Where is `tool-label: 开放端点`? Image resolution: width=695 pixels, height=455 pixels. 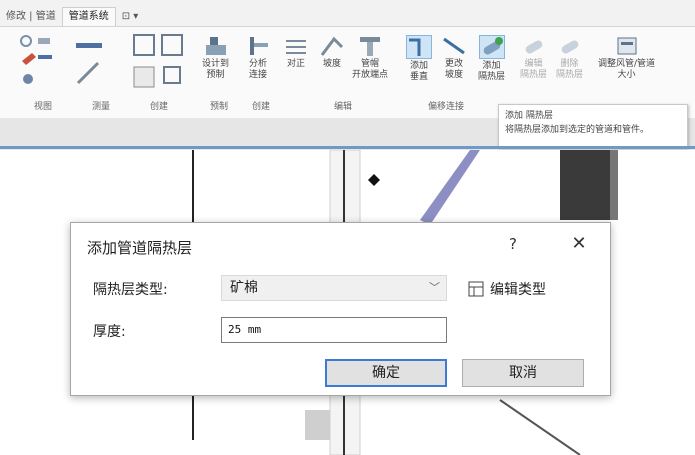 tool-label: 开放端点 is located at coordinates (370, 75).